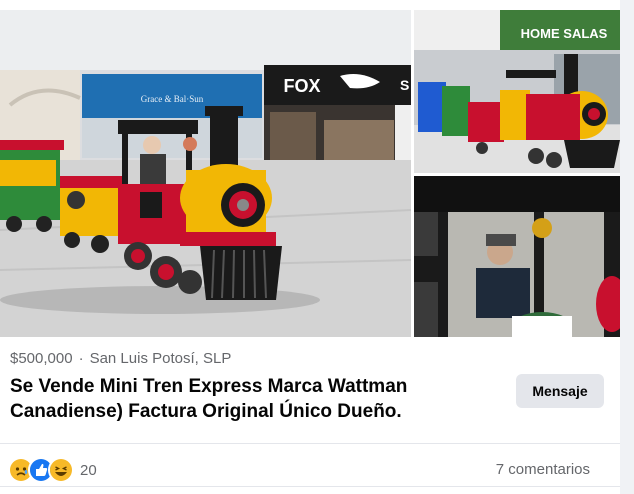 The width and height of the screenshot is (634, 494). I want to click on reactions-summary: 20, so click(52, 470).